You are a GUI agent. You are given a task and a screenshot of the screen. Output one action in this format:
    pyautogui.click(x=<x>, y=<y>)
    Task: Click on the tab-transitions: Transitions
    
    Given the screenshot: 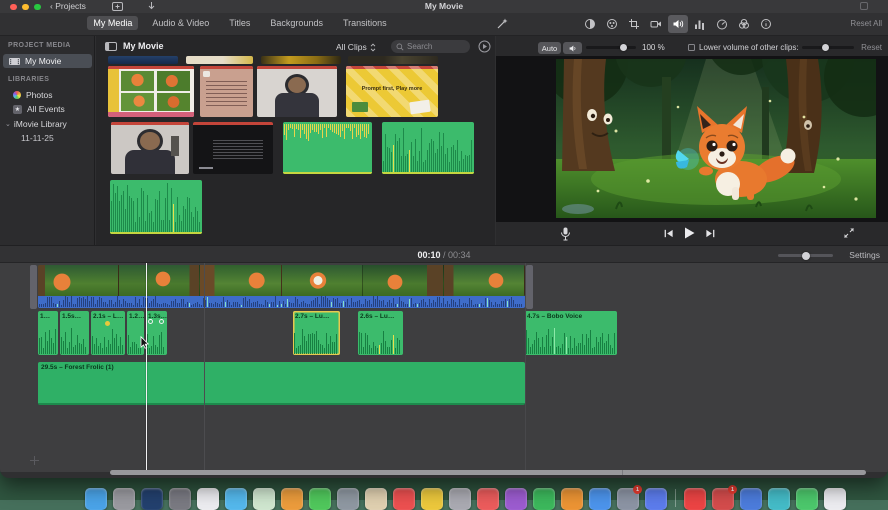 What is the action you would take?
    pyautogui.click(x=365, y=23)
    